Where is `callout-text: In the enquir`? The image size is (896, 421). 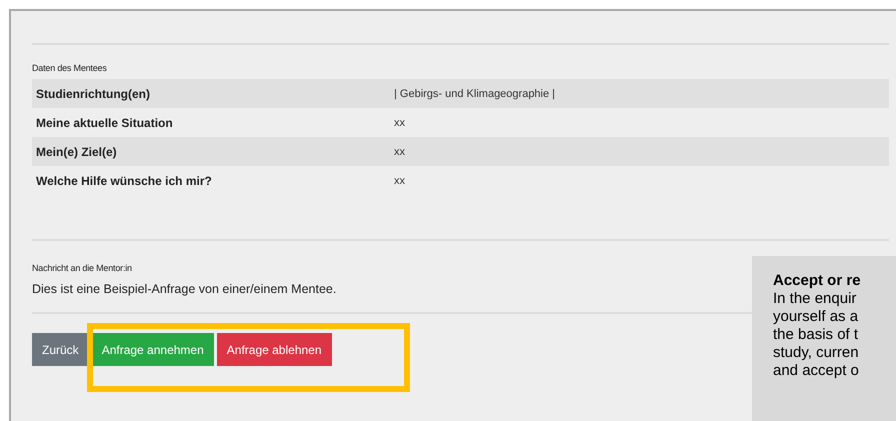 callout-text: In the enquir is located at coordinates (815, 299).